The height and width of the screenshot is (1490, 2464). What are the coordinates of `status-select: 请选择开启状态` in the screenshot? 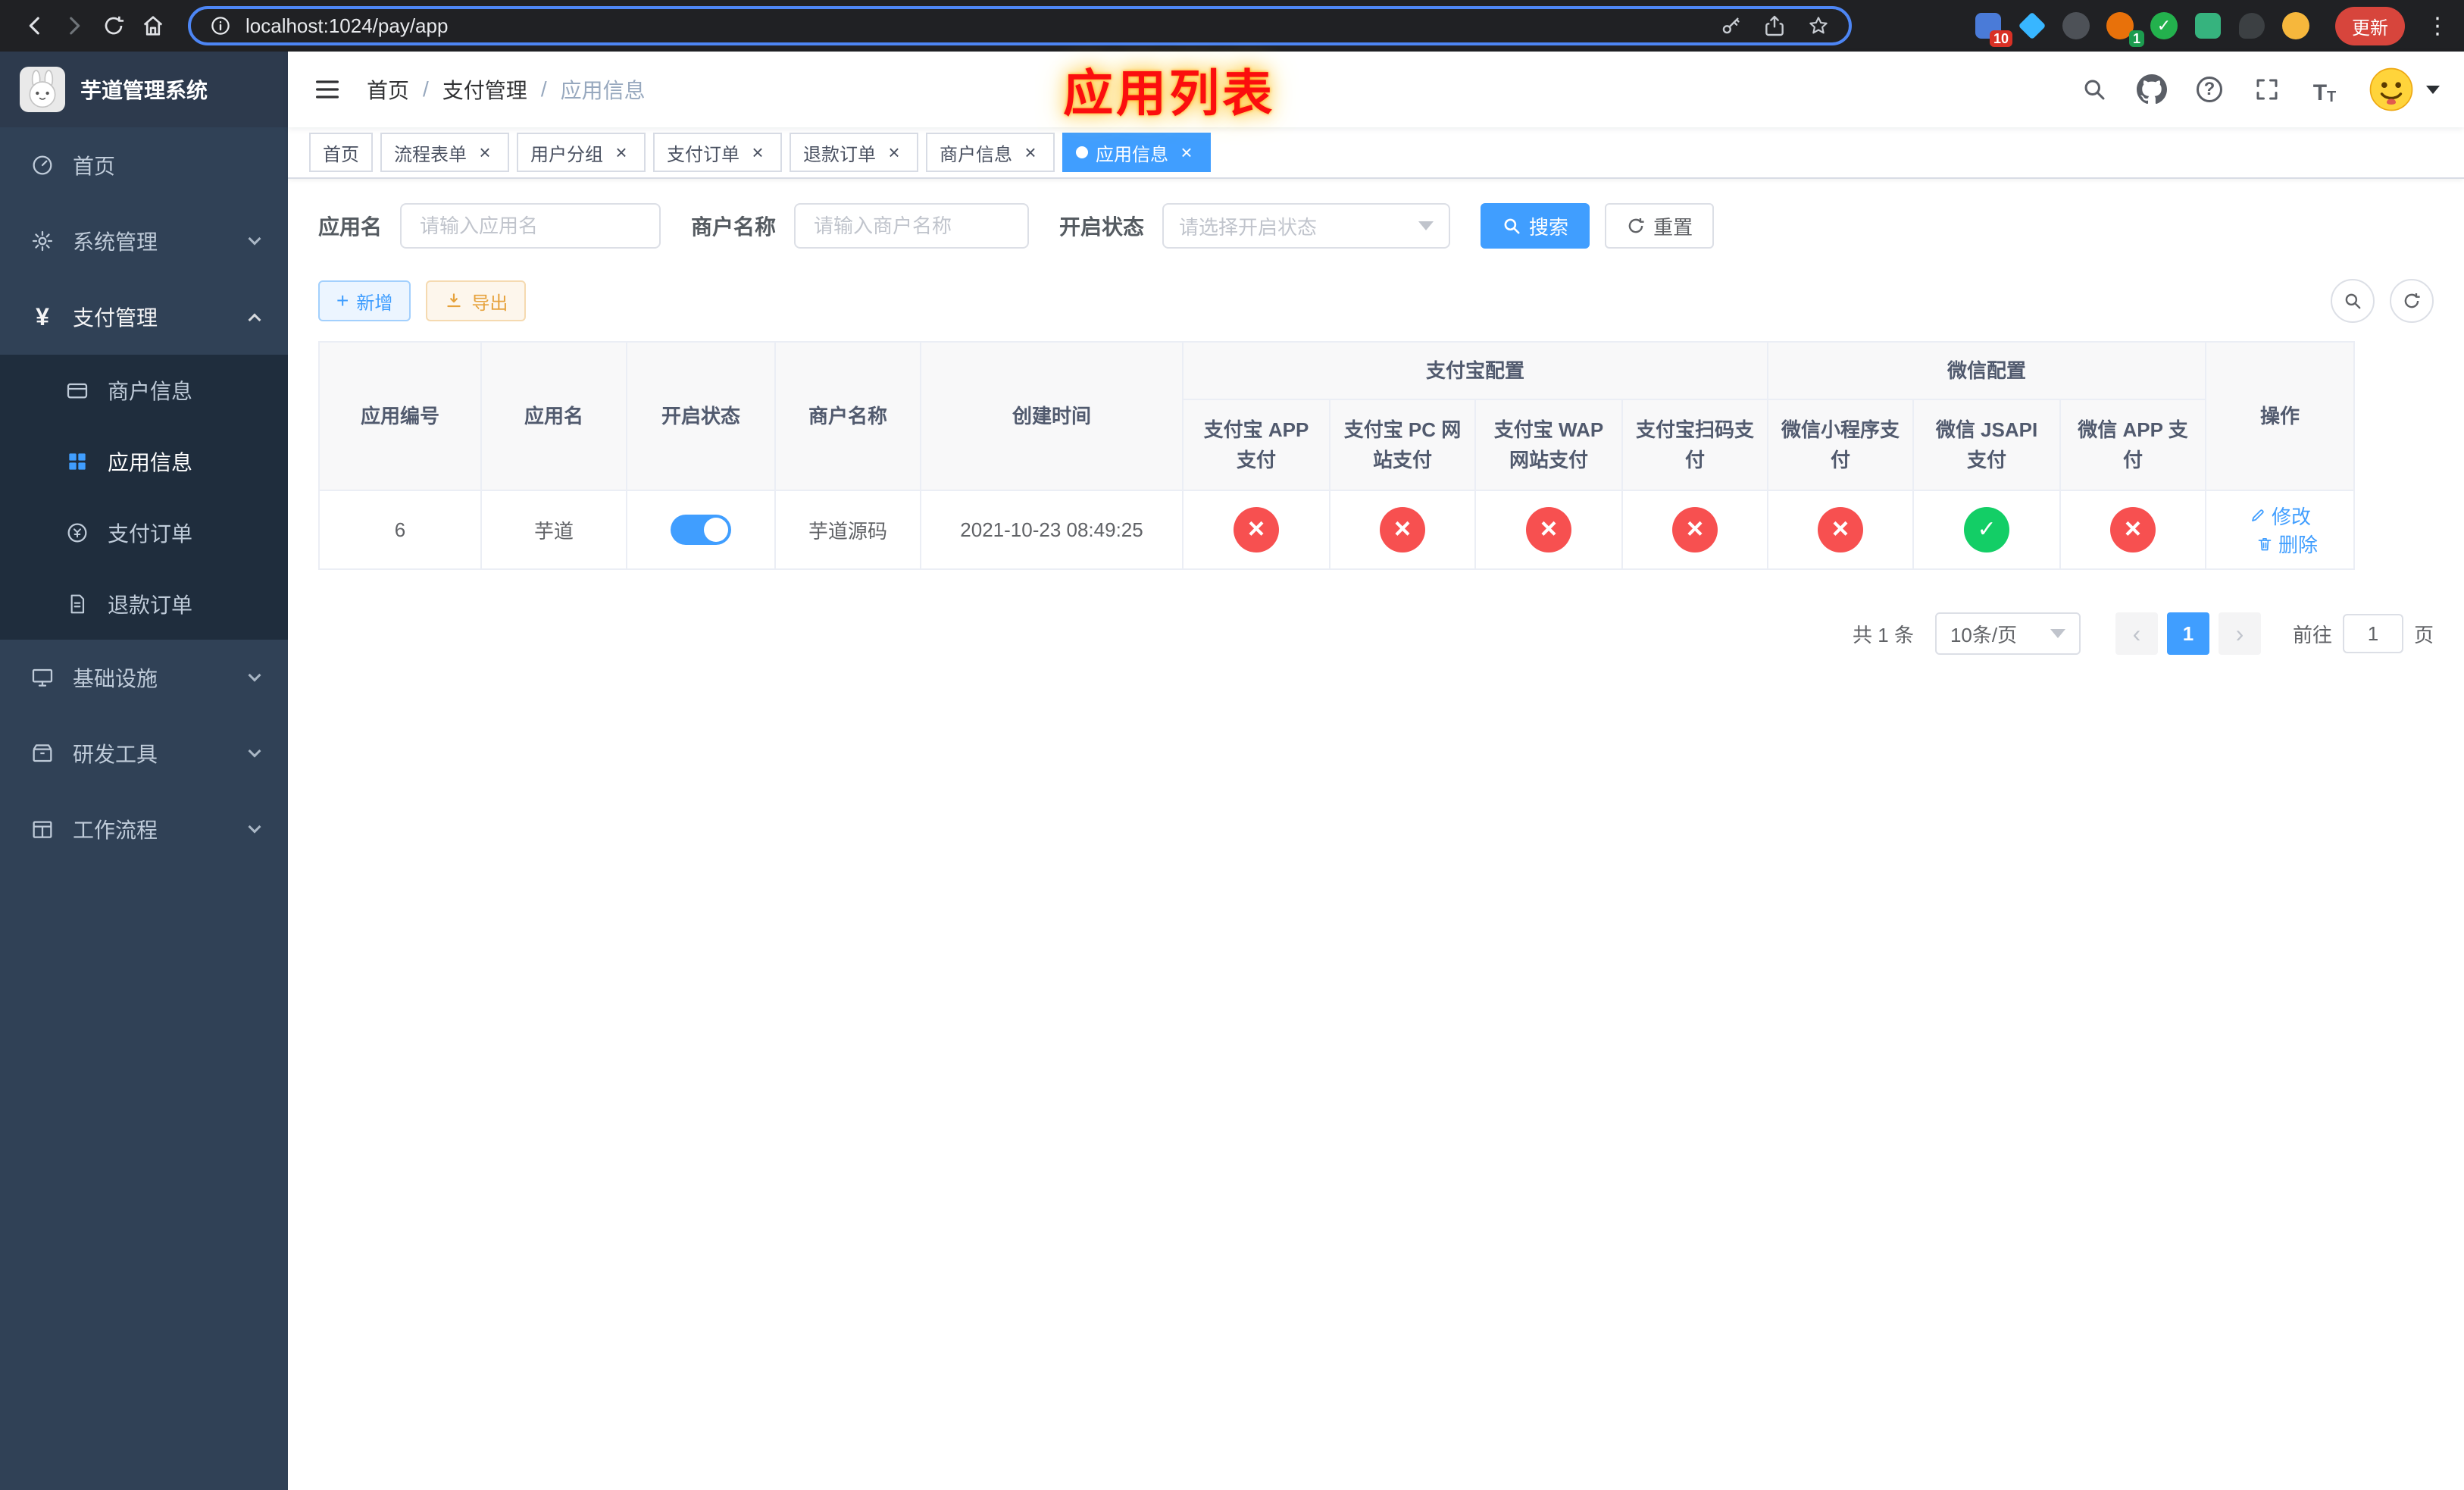 It's located at (1306, 226).